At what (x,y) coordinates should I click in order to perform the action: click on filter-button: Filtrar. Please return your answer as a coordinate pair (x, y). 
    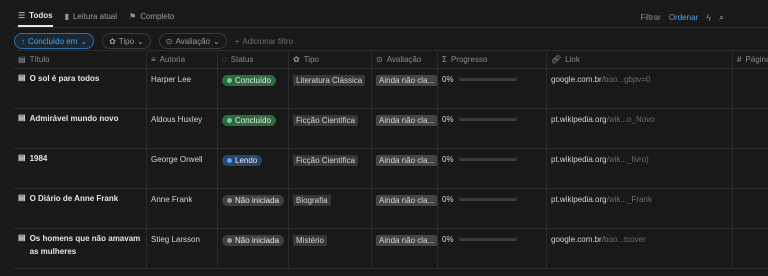
    Looking at the image, I should click on (650, 17).